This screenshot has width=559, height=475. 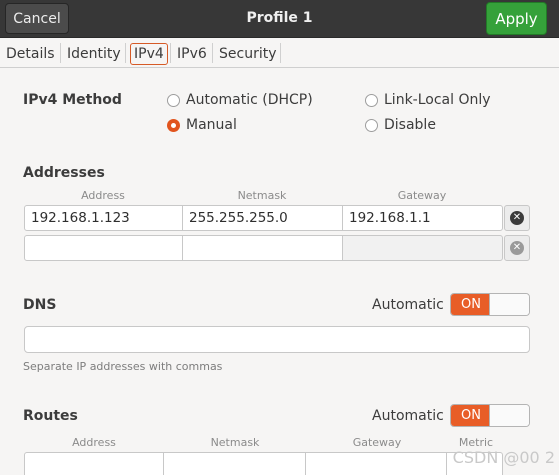 What do you see at coordinates (64, 173) in the screenshot?
I see `addresses-label: Addresses` at bounding box center [64, 173].